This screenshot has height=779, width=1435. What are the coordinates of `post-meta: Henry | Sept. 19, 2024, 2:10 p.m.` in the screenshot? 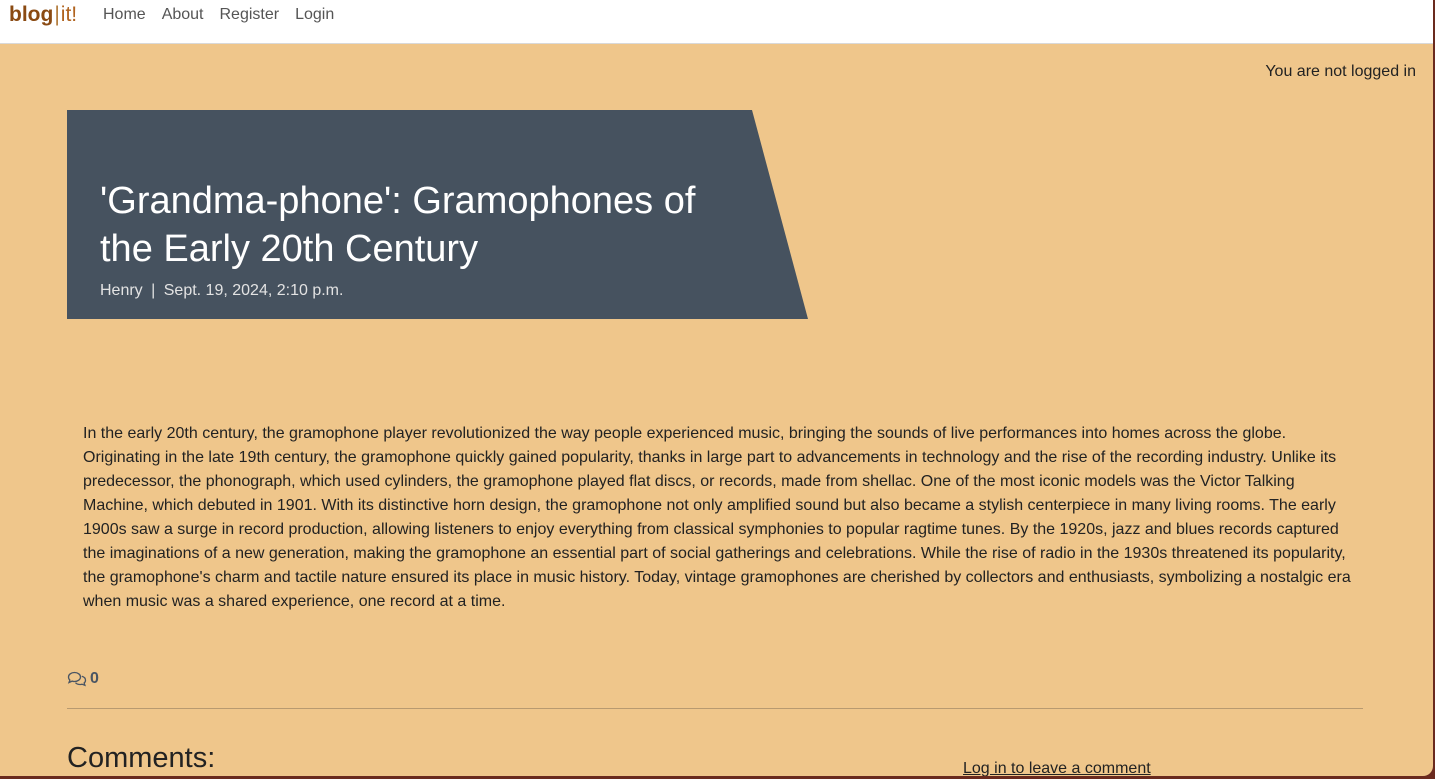 It's located at (221, 291).